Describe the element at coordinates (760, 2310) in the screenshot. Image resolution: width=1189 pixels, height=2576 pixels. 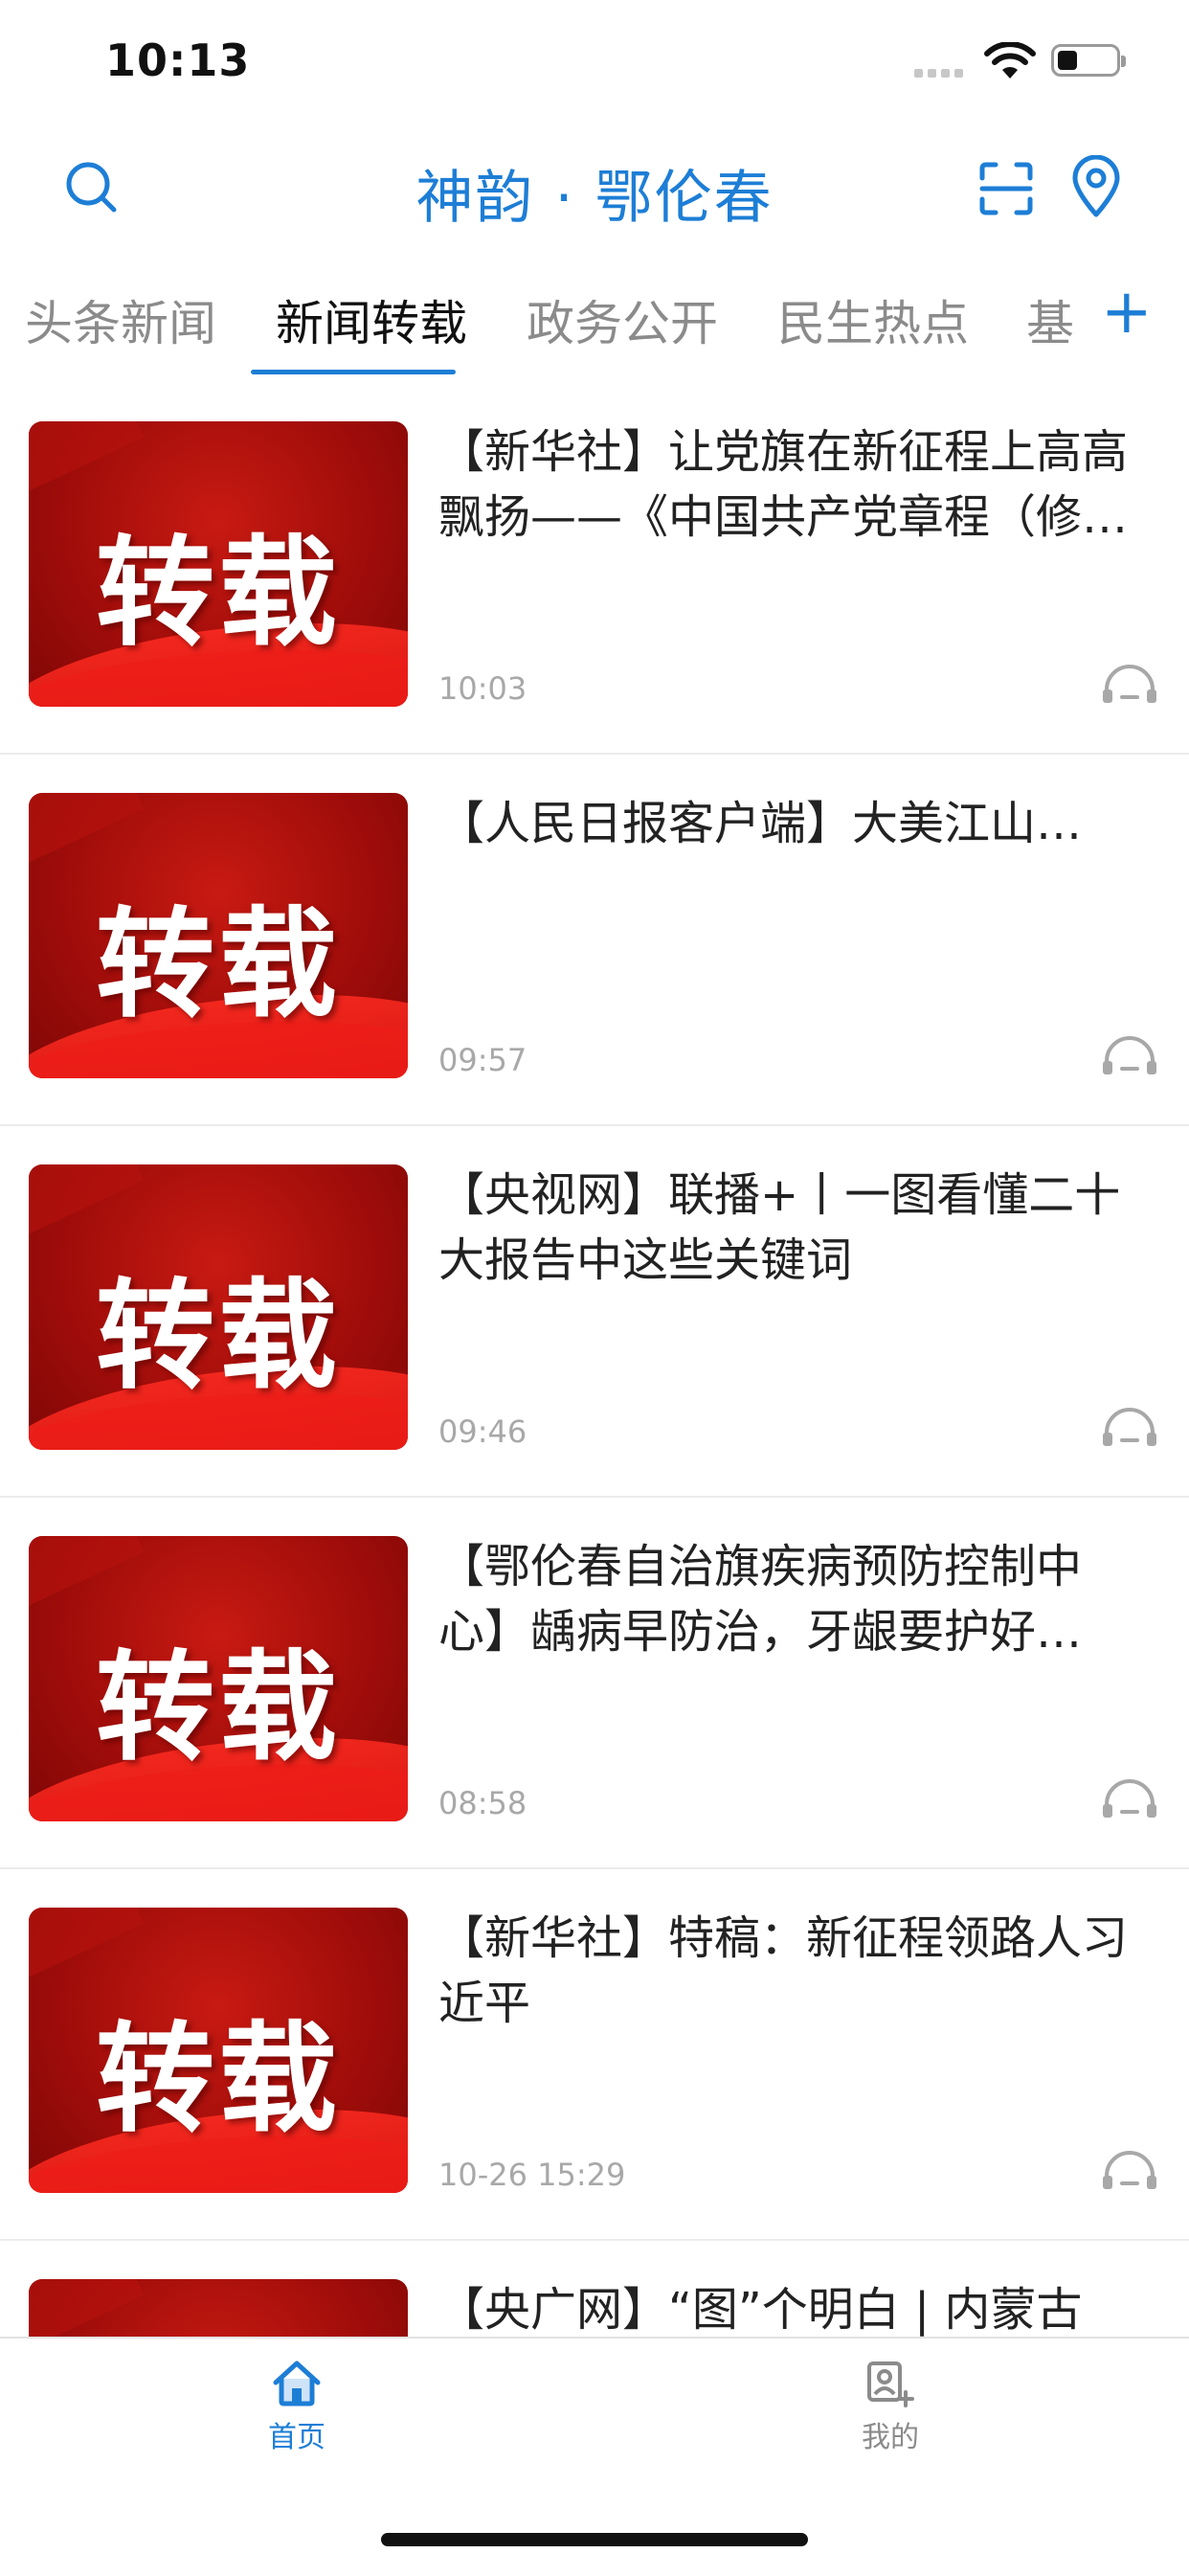
I see `article-title: 【央广网】“图”个明白 | 内蒙古` at that location.